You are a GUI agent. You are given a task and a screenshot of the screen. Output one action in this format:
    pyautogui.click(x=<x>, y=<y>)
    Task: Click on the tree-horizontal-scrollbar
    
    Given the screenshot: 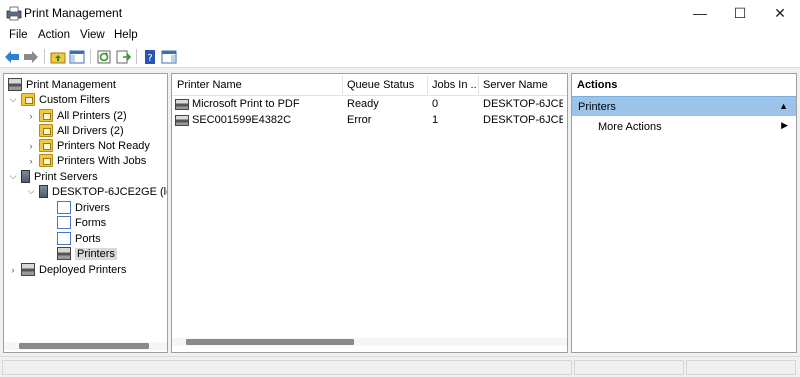 What is the action you would take?
    pyautogui.click(x=85, y=346)
    